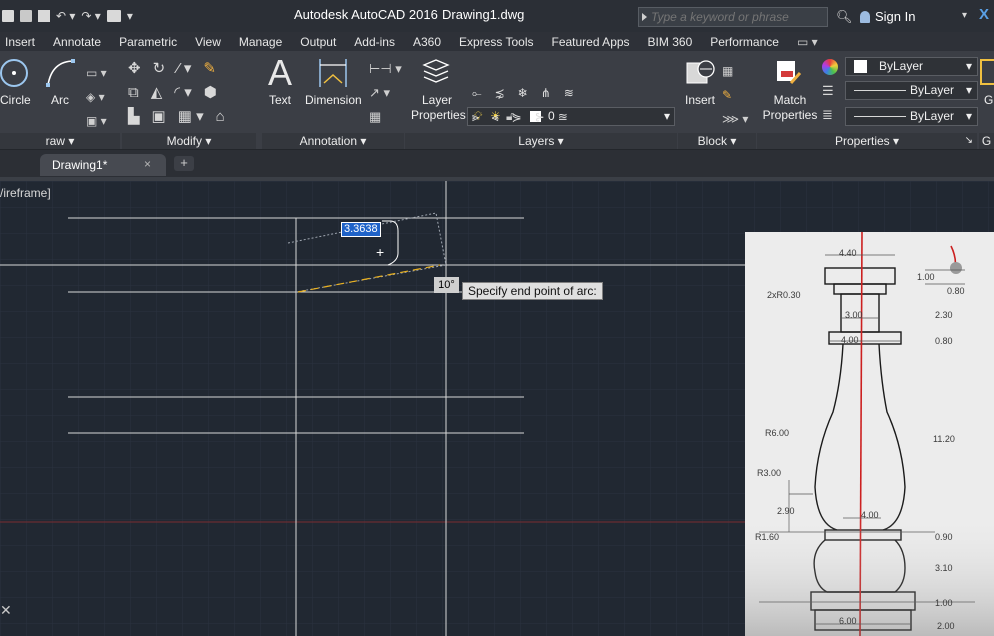 The height and width of the screenshot is (636, 994). I want to click on group-icon, so click(987, 72).